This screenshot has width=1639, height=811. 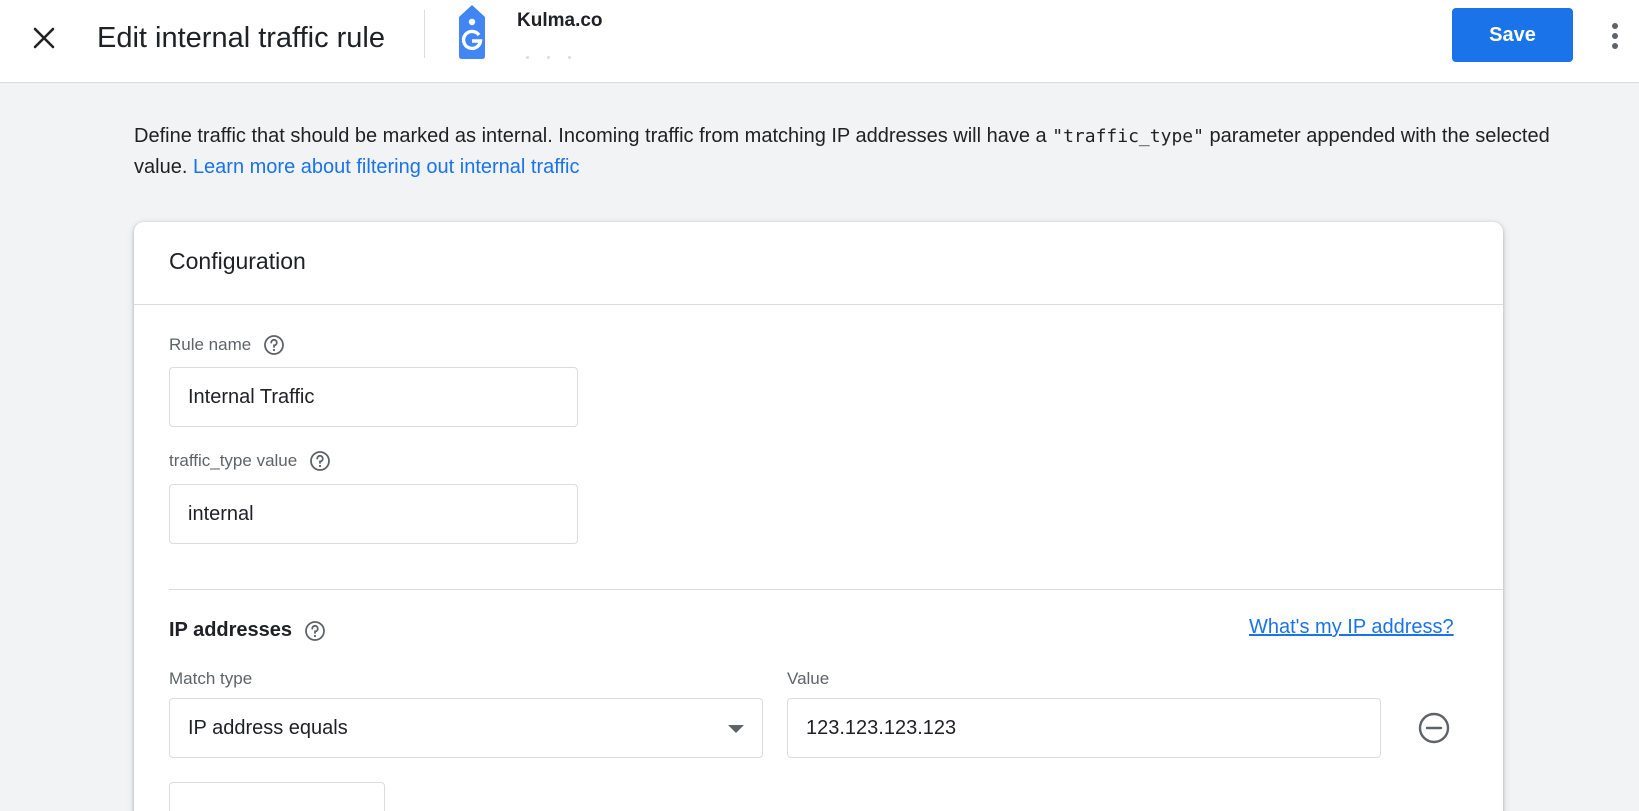 I want to click on ip-addresses-heading: IP addresses, so click(x=247, y=630).